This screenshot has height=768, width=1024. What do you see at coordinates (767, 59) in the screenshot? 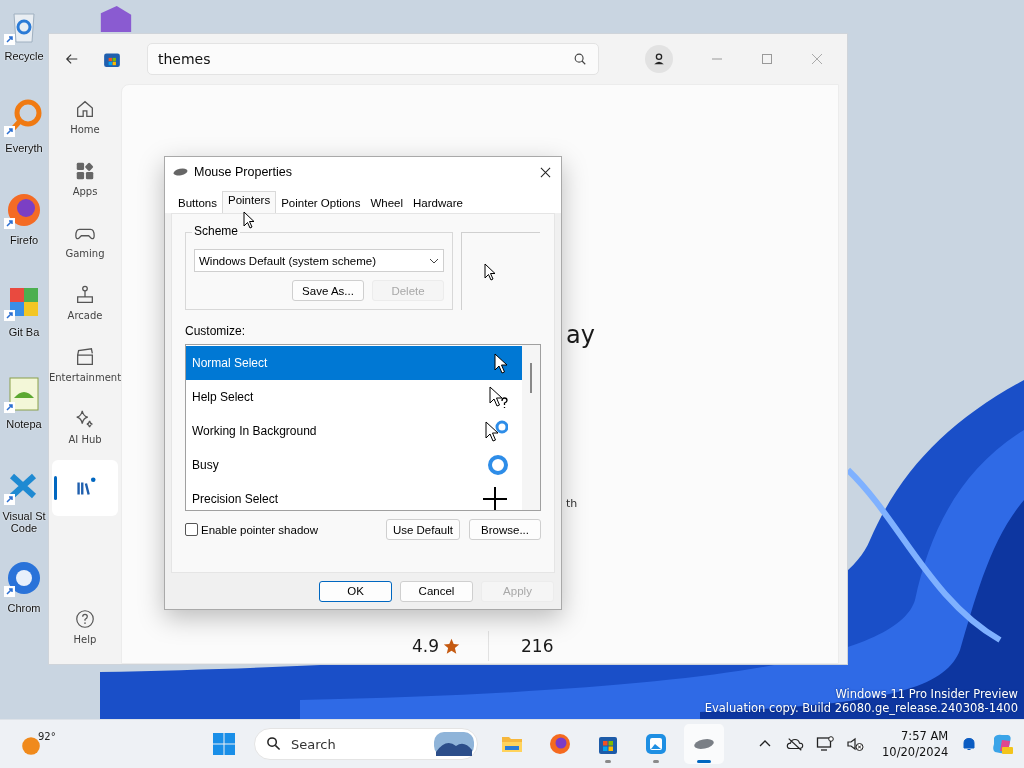
I see `maximize-icon` at bounding box center [767, 59].